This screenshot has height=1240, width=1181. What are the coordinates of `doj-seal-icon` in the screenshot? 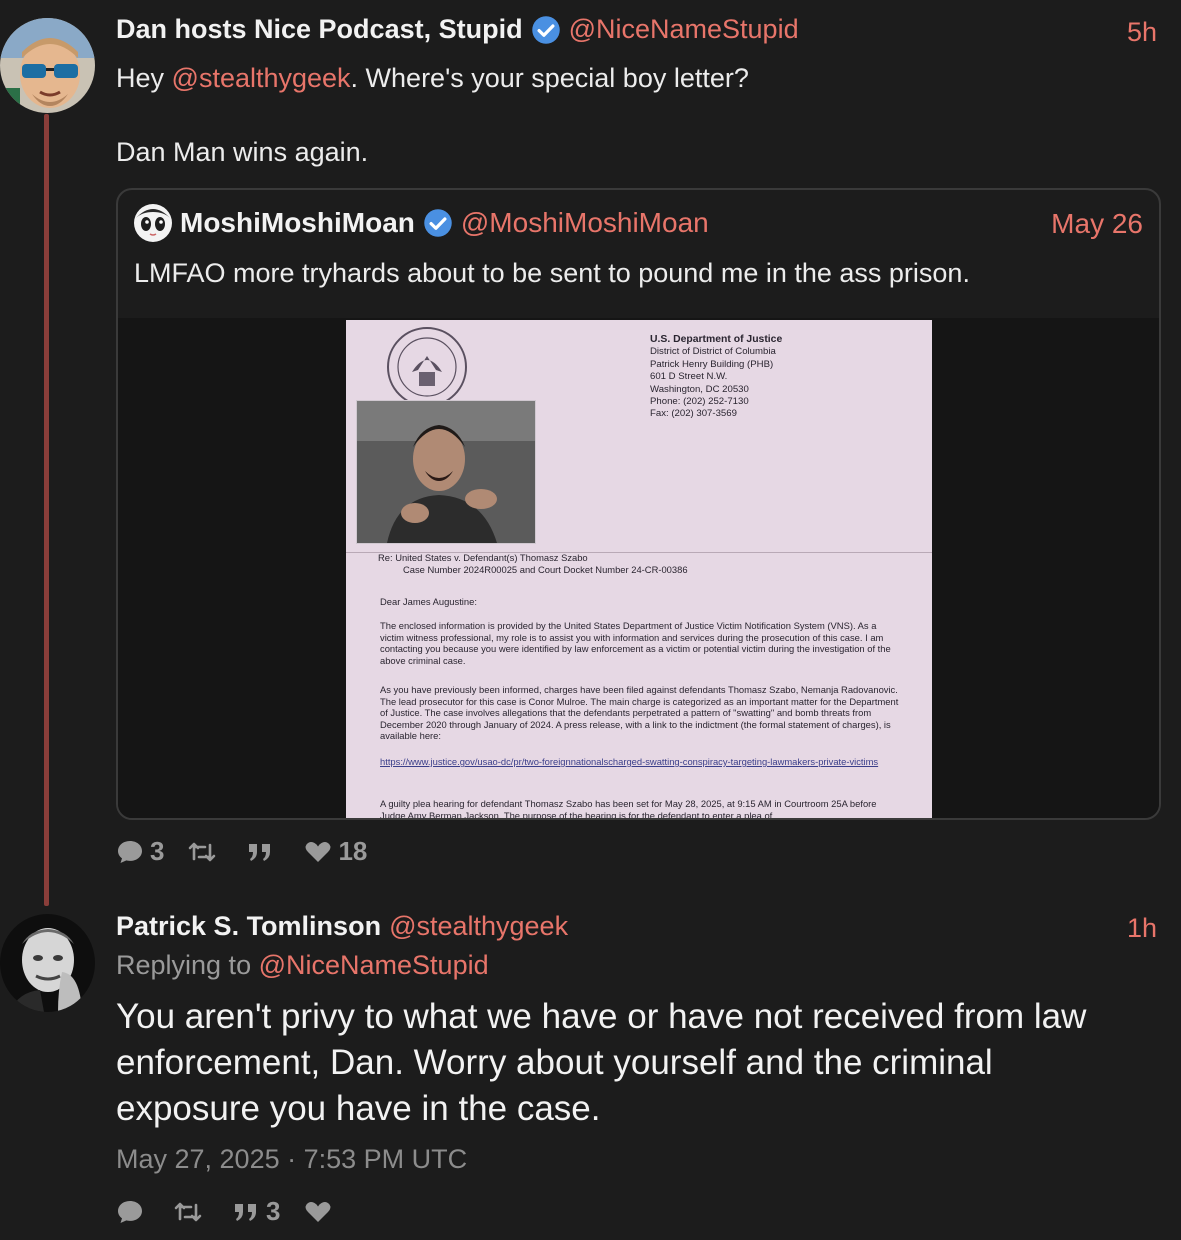 It's located at (427, 367).